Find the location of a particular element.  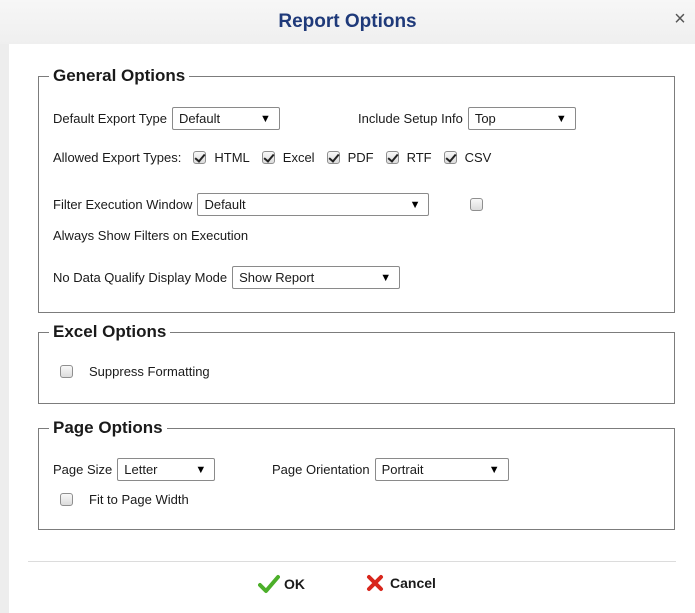

suppress-formatting-checkbox is located at coordinates (66, 371).